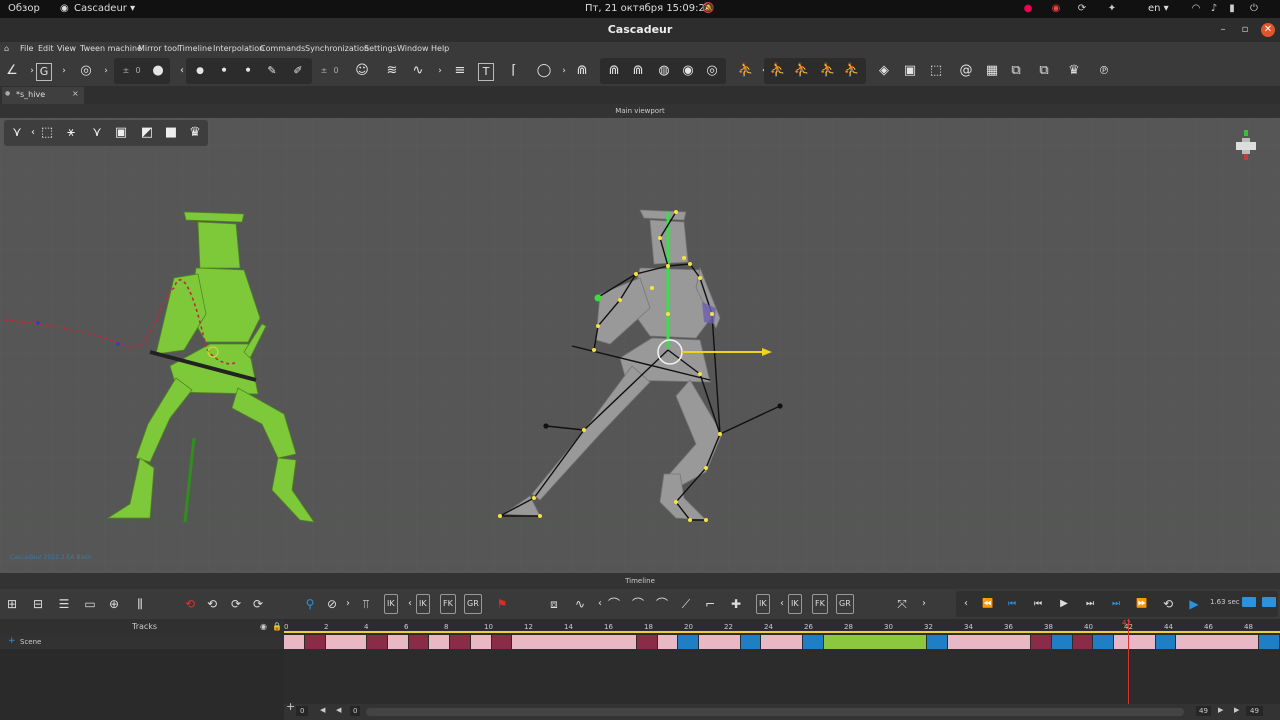 The width and height of the screenshot is (1280, 720). I want to click on activities-button: Обзор, so click(24, 8).